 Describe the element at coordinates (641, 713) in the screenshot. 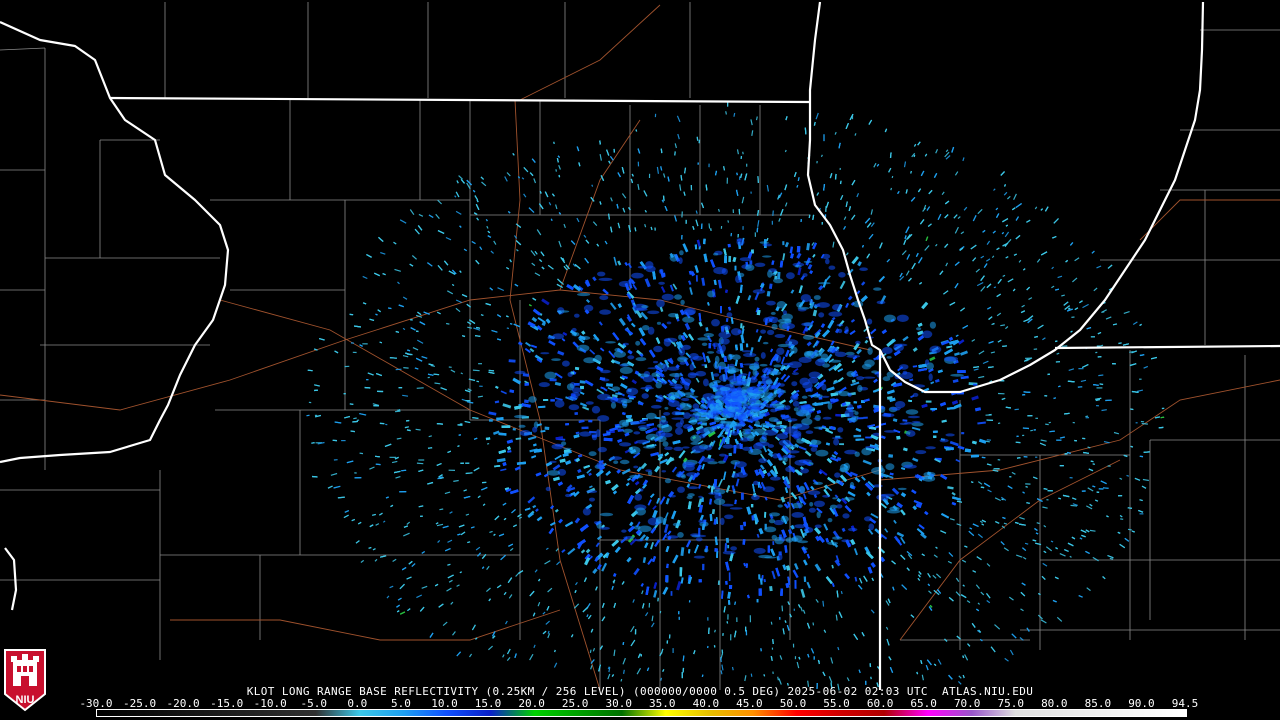

I see `reflectivity-colorbar` at that location.